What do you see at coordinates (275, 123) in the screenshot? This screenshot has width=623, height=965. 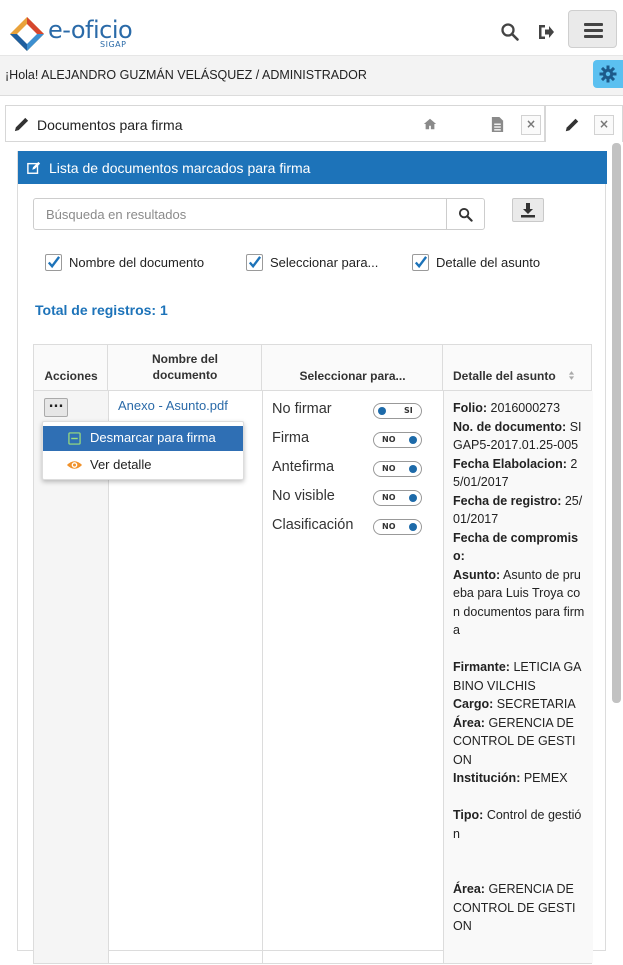 I see `tab-documentos-para-firma: Documentos para firma ×` at bounding box center [275, 123].